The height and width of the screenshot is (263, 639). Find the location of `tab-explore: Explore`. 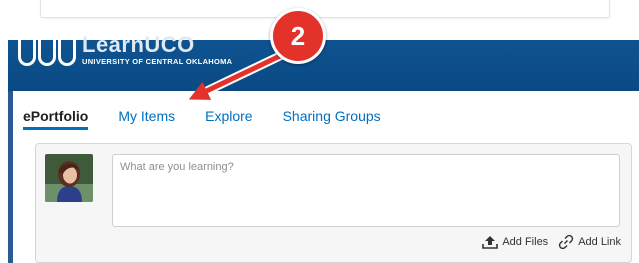

tab-explore: Explore is located at coordinates (228, 118).